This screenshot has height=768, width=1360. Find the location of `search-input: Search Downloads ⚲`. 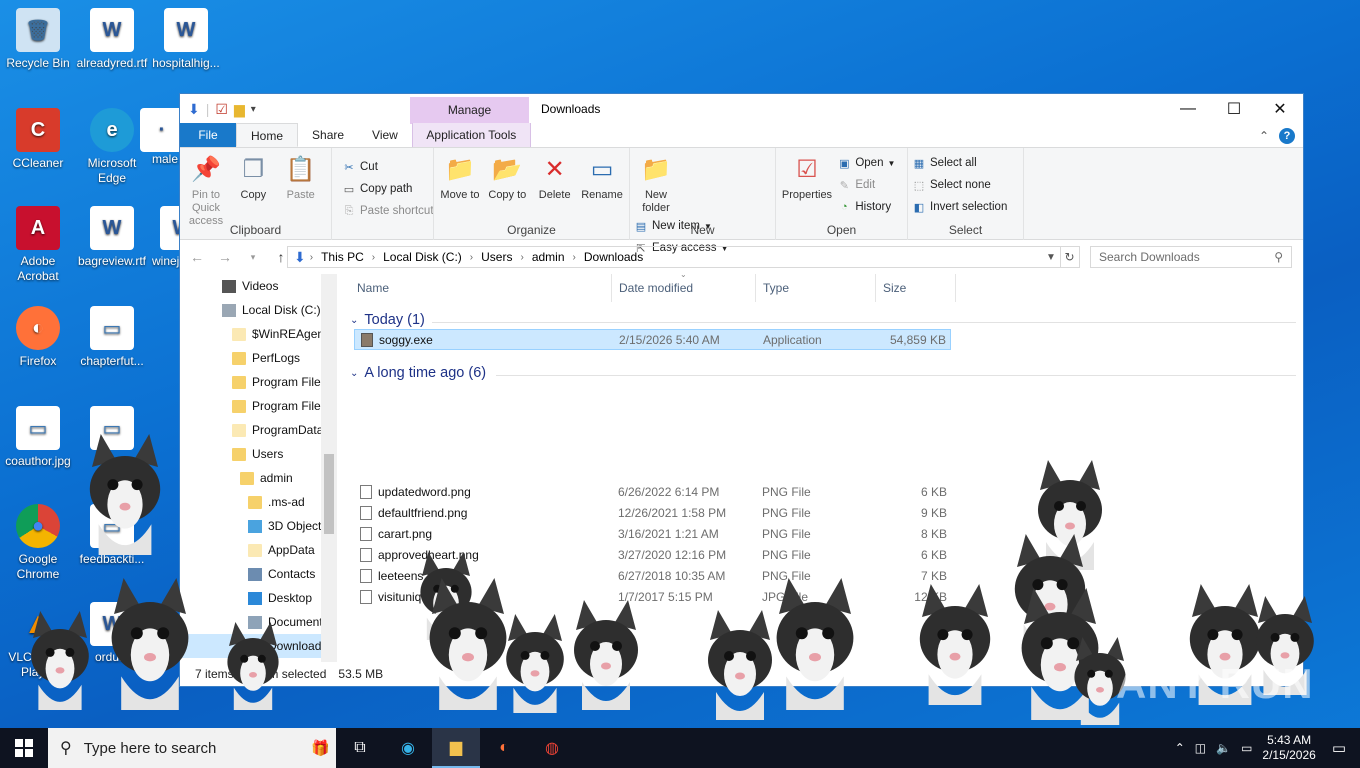

search-input: Search Downloads ⚲ is located at coordinates (1191, 257).